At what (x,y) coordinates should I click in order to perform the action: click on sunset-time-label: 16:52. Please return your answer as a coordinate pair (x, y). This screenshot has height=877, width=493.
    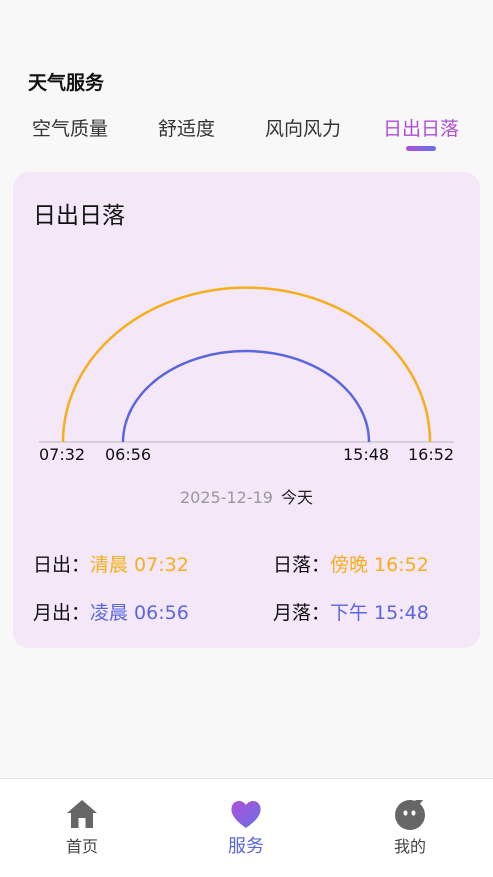
    Looking at the image, I should click on (431, 454).